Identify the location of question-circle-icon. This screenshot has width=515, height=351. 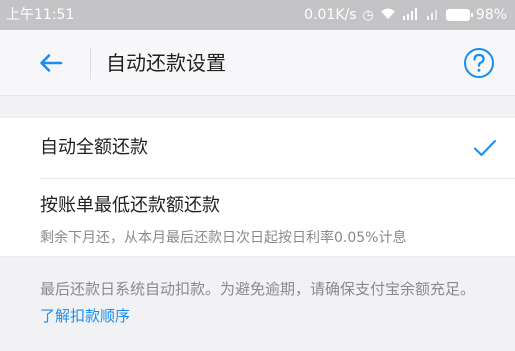
(479, 63).